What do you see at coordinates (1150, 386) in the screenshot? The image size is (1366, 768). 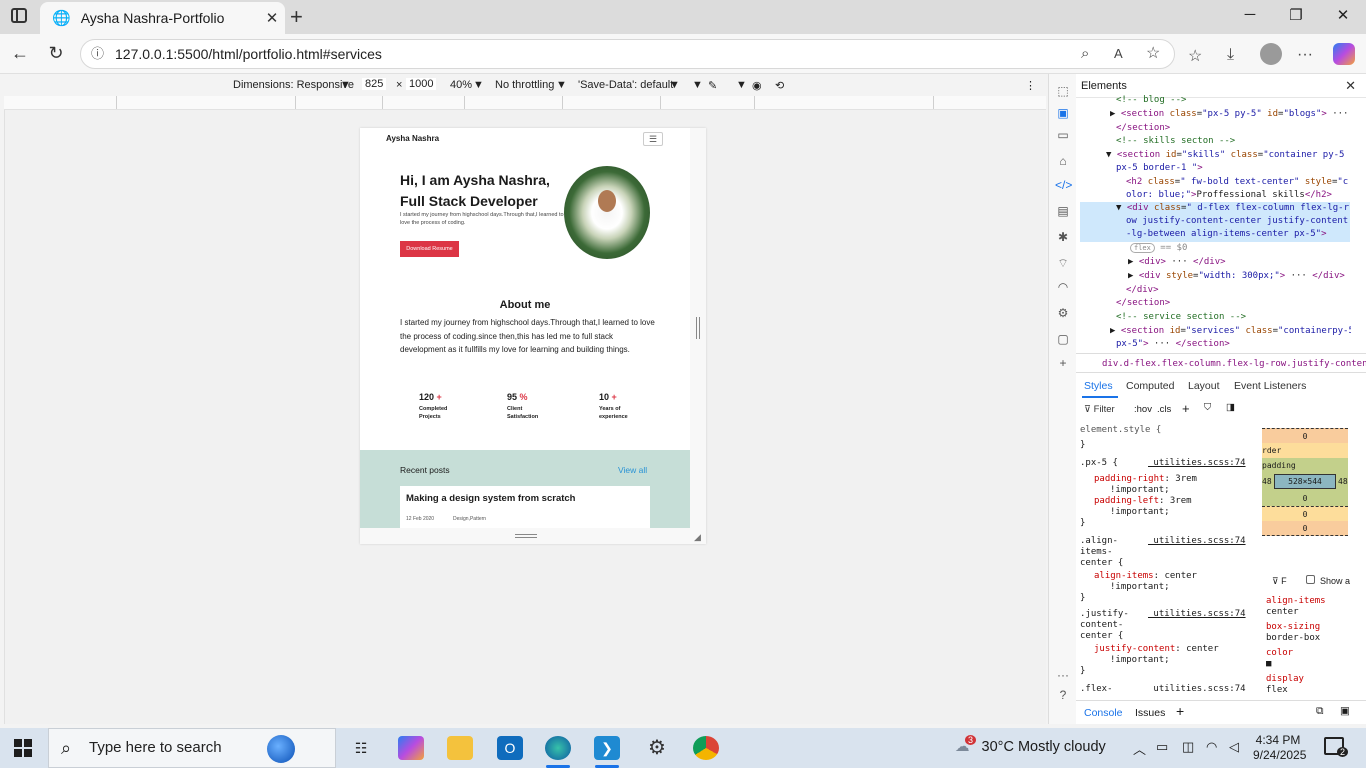 I see `tab-computed: Computed` at bounding box center [1150, 386].